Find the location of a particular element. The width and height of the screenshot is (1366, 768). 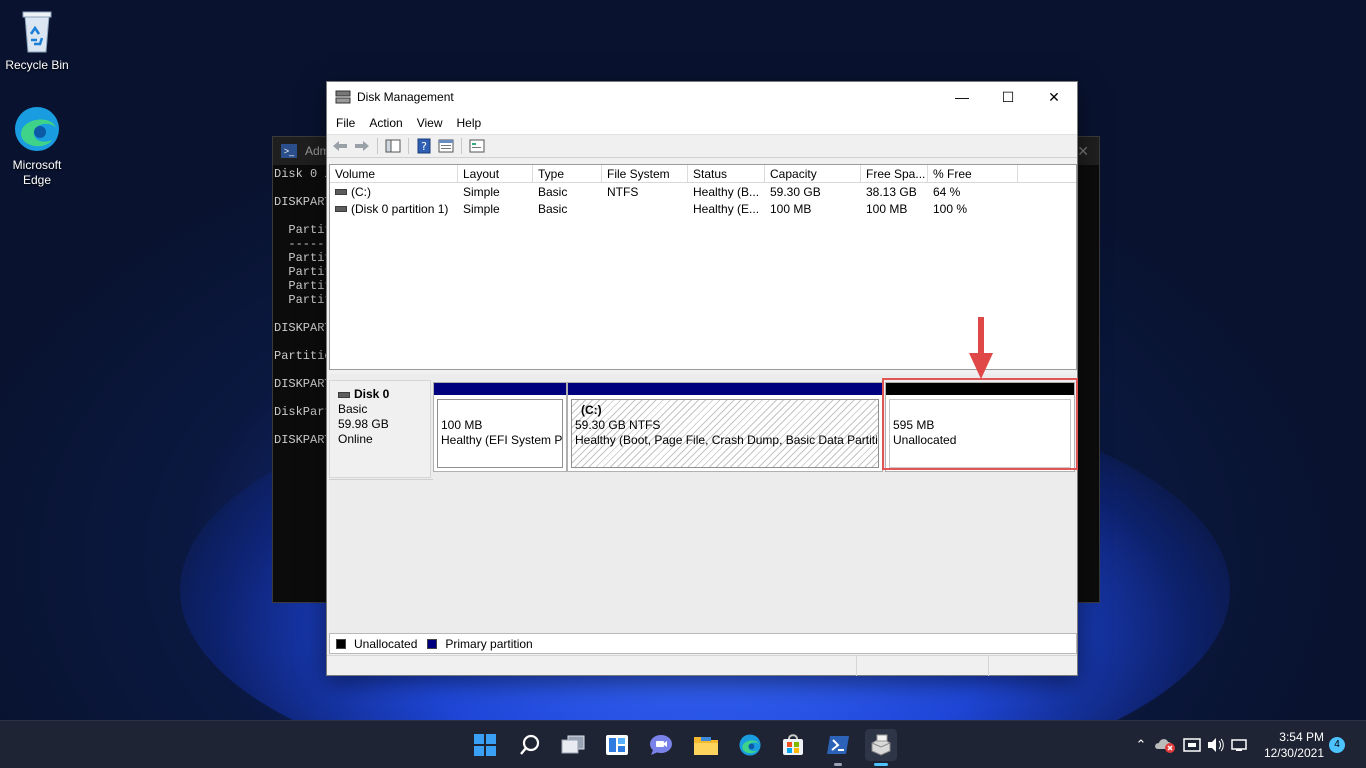

widgets-icon is located at coordinates (617, 745).